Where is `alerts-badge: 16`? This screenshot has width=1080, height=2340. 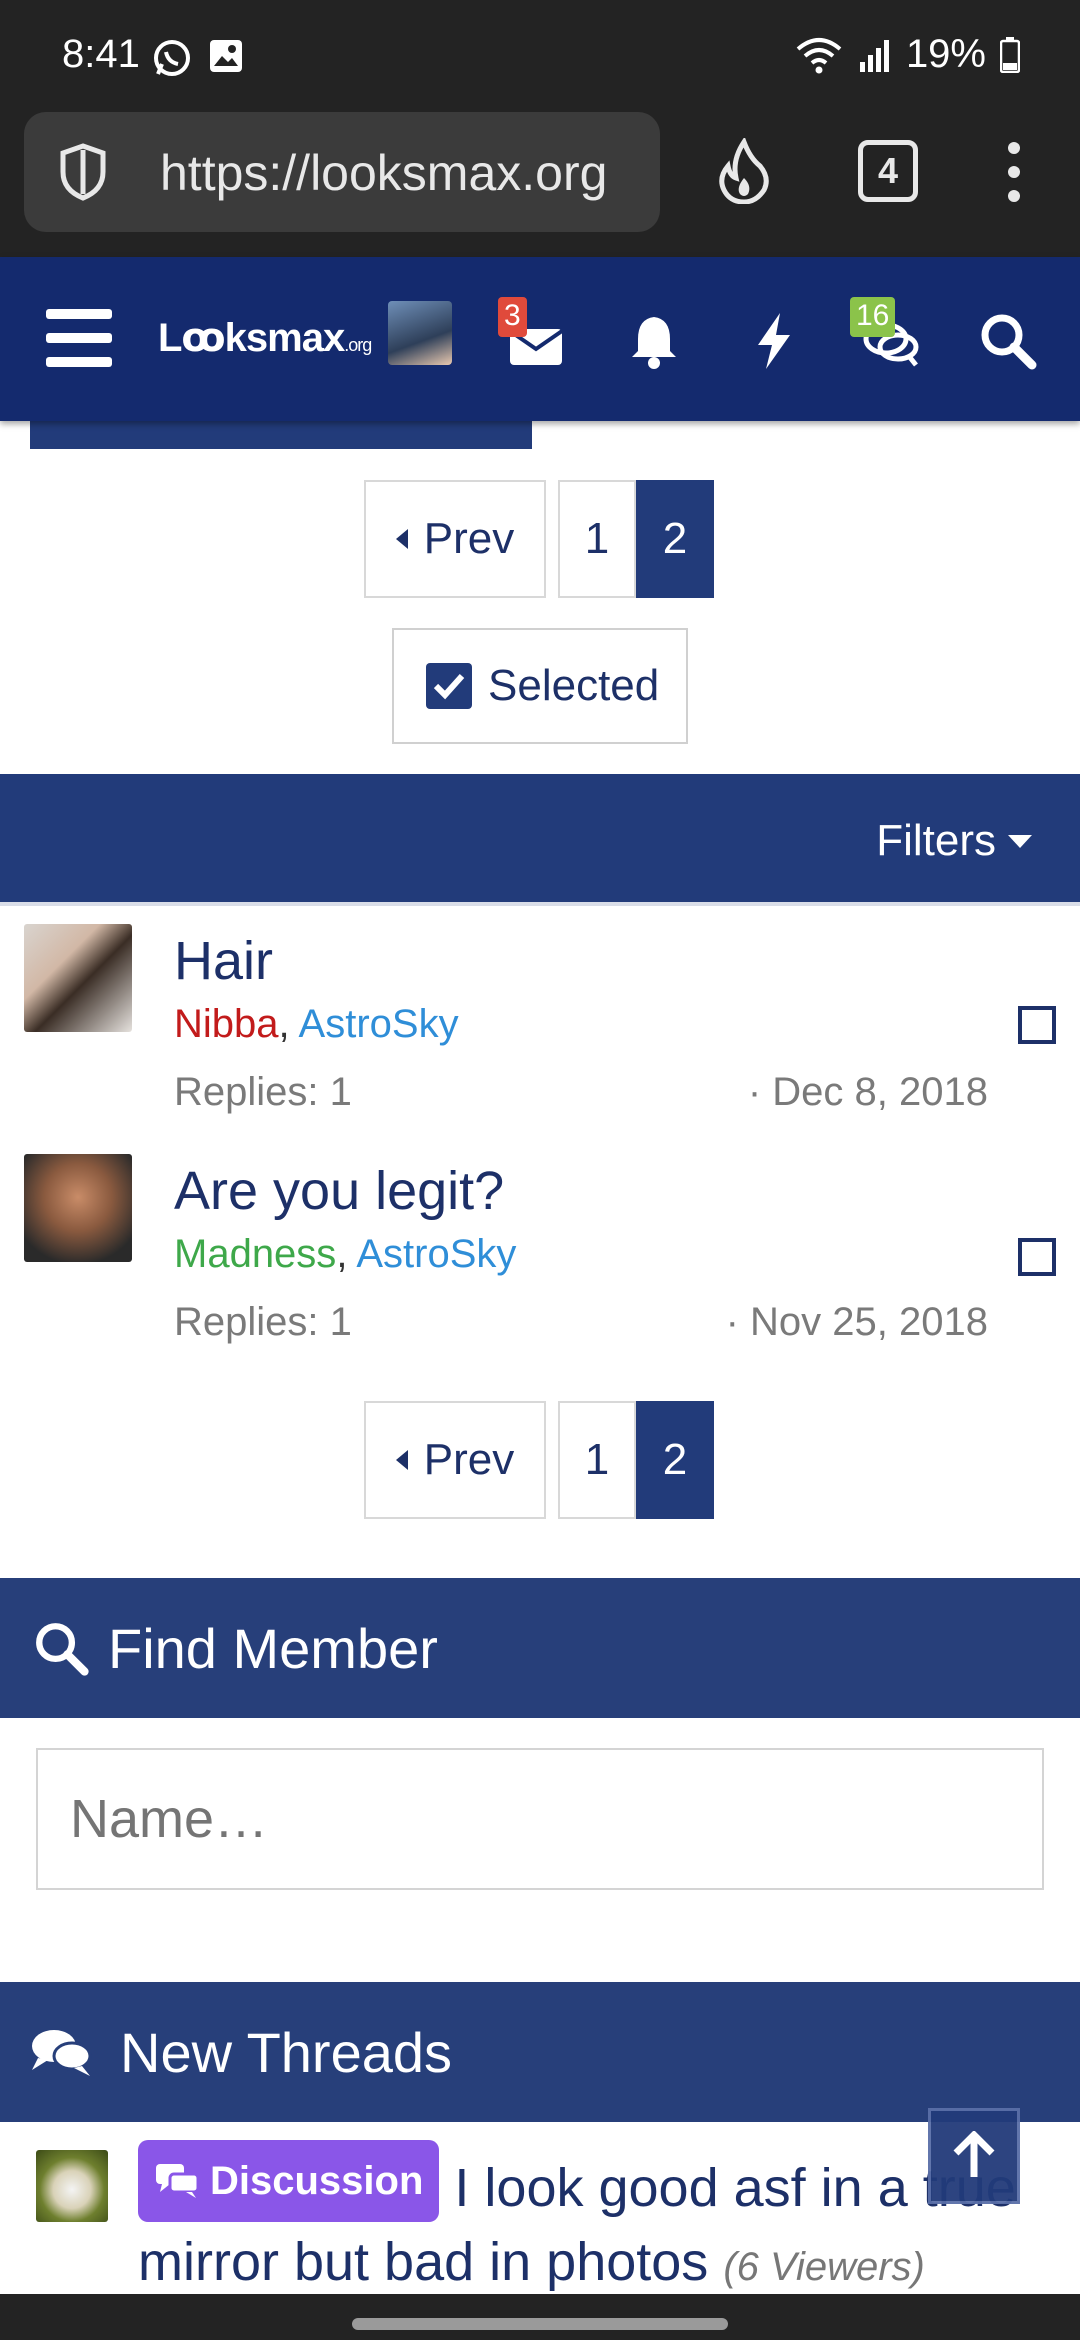 alerts-badge: 16 is located at coordinates (873, 317).